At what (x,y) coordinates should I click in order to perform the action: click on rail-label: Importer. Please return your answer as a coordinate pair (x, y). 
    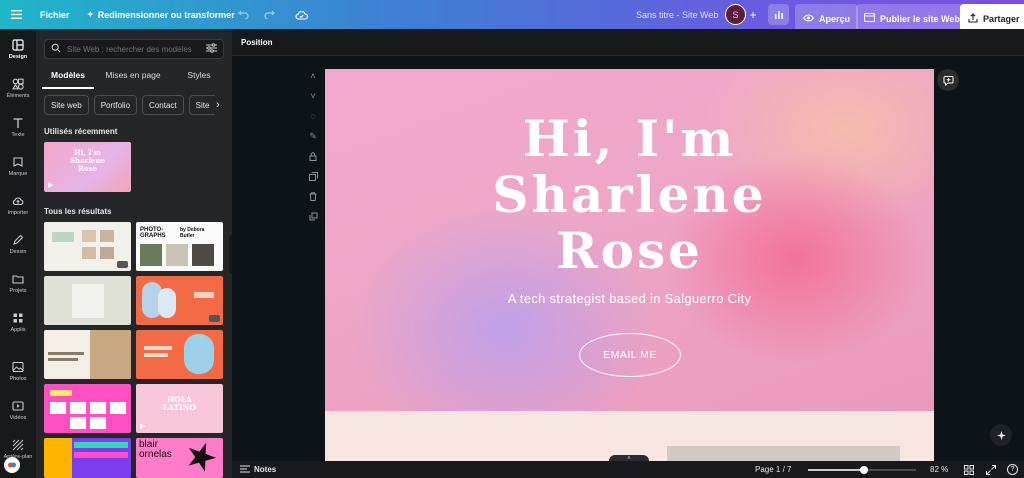
    Looking at the image, I should click on (18, 213).